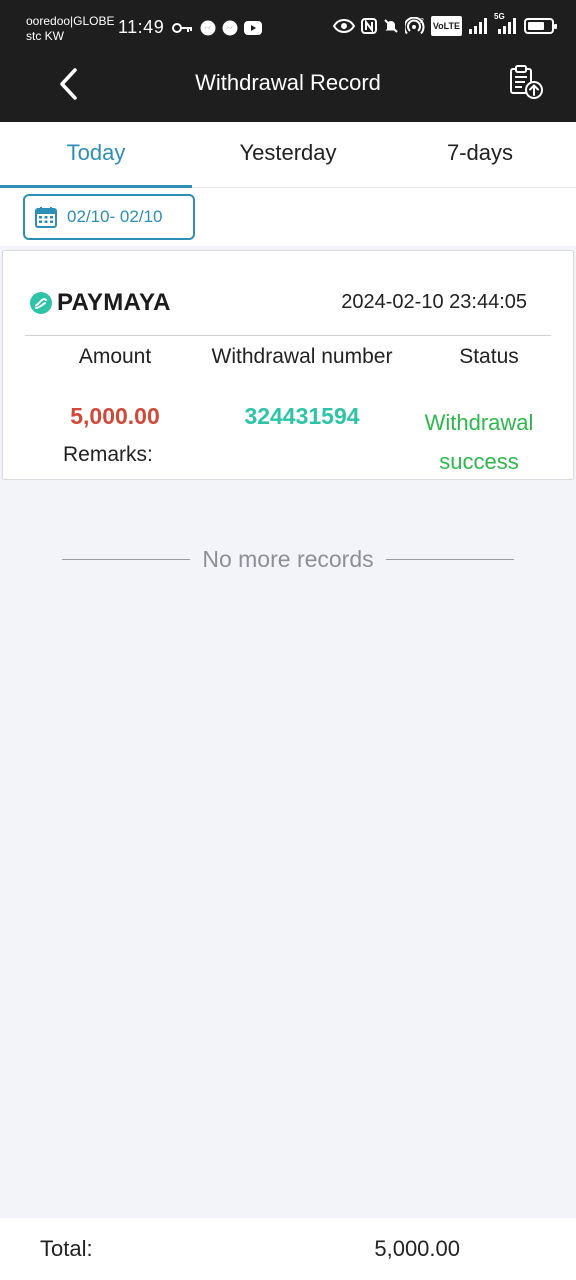  Describe the element at coordinates (506, 24) in the screenshot. I see `signal-5g-icon: 5G` at that location.